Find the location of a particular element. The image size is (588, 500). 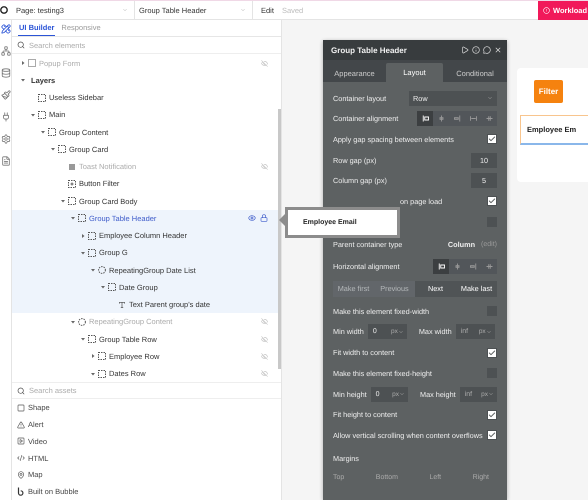

video-icon is located at coordinates (21, 441).